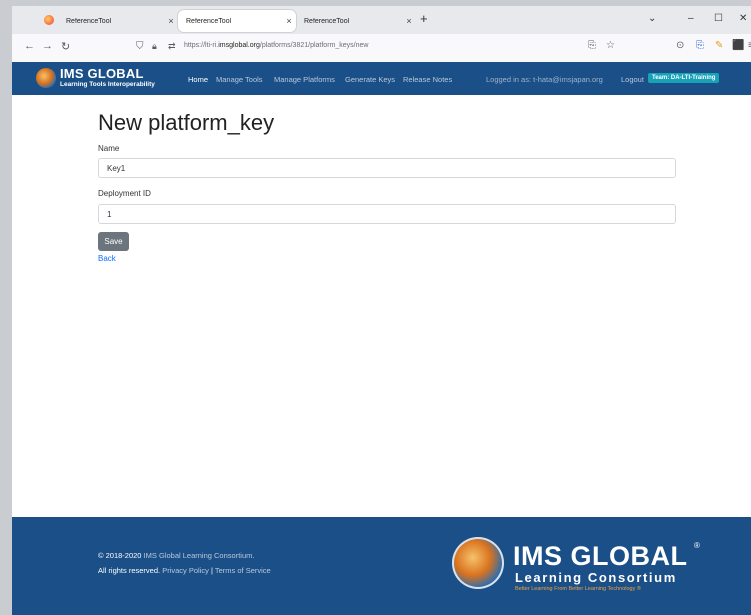 The image size is (751, 615). I want to click on permissions-icon: ⇄, so click(172, 46).